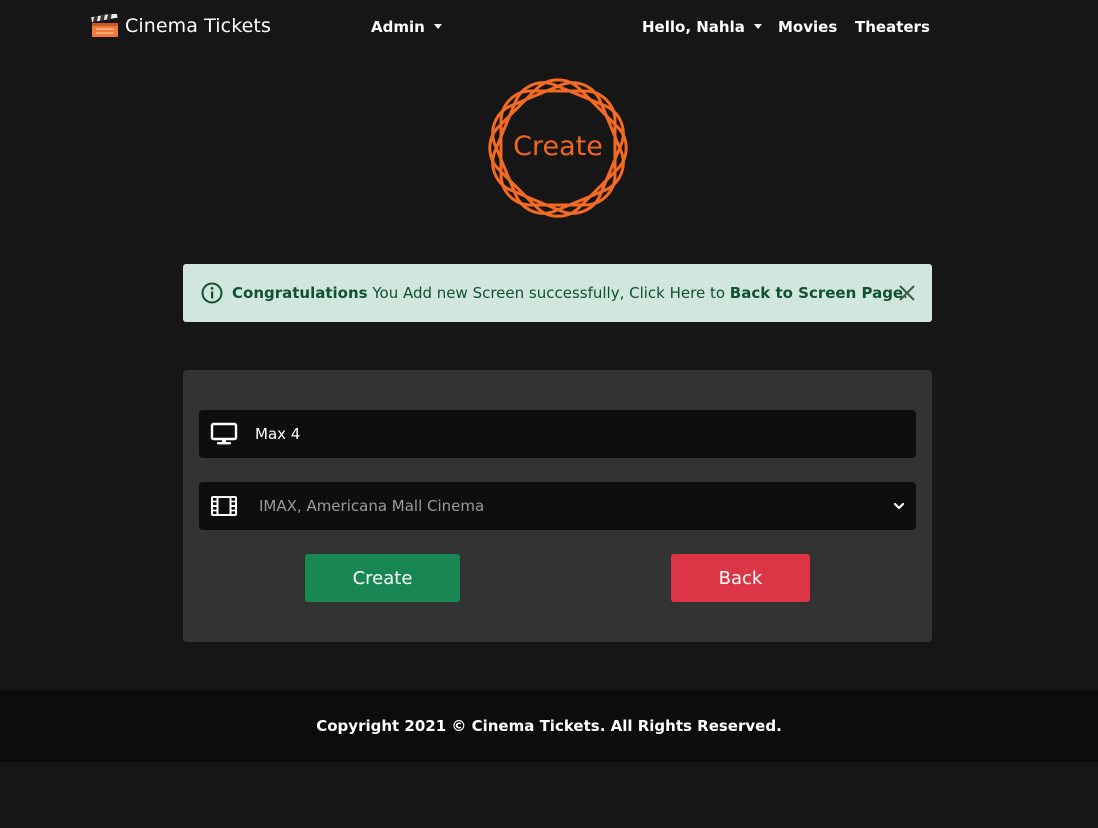 The image size is (1098, 828). I want to click on user-dropdown: Hello, Nahla, so click(702, 27).